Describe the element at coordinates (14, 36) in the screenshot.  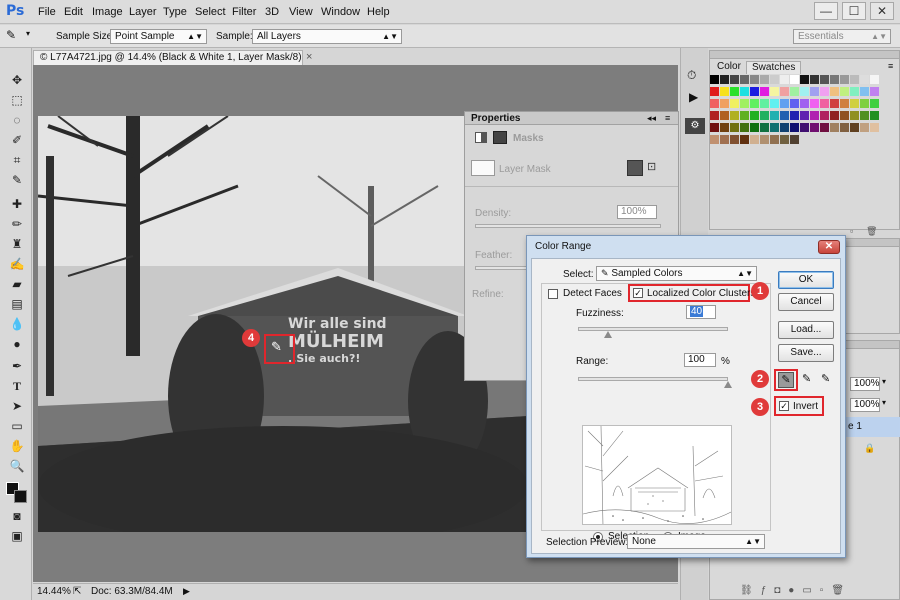
I see `eyedropper-tool-icon: ✎` at that location.